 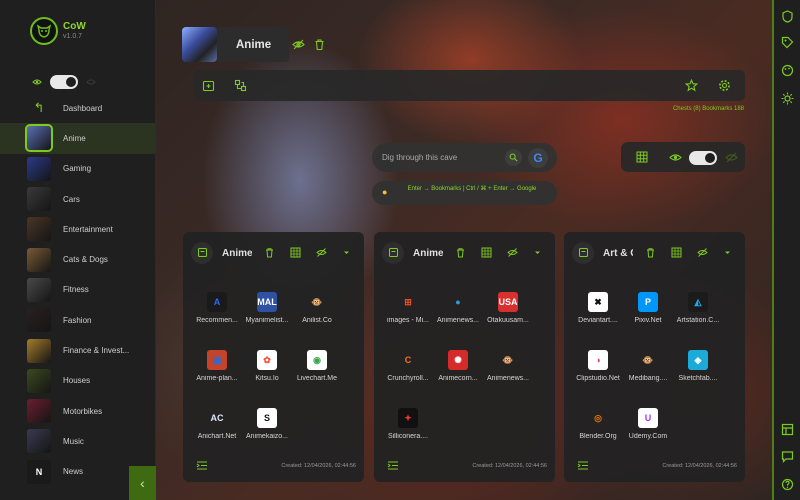 I want to click on chat-icon, so click(x=787, y=456).